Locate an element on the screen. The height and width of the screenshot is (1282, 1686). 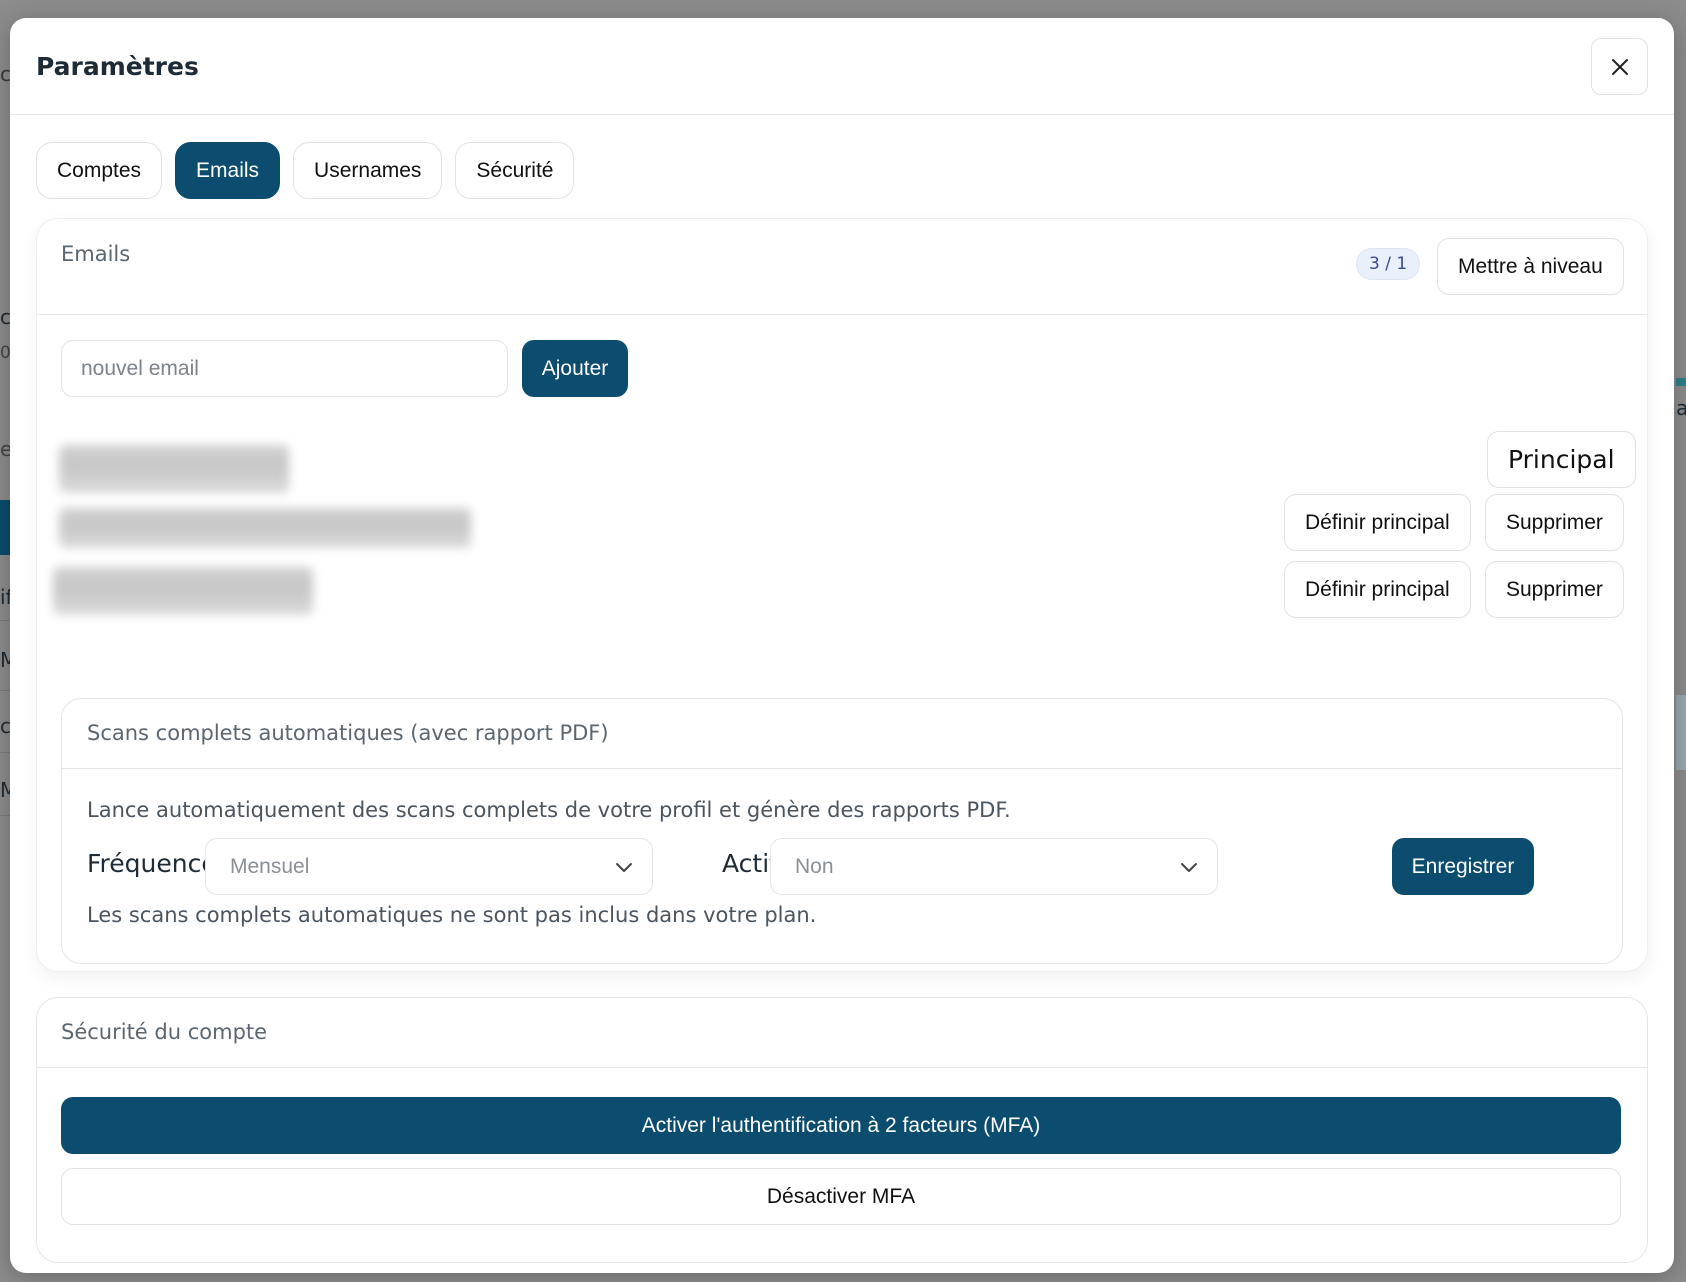
bg-active-item is located at coordinates (5, 527).